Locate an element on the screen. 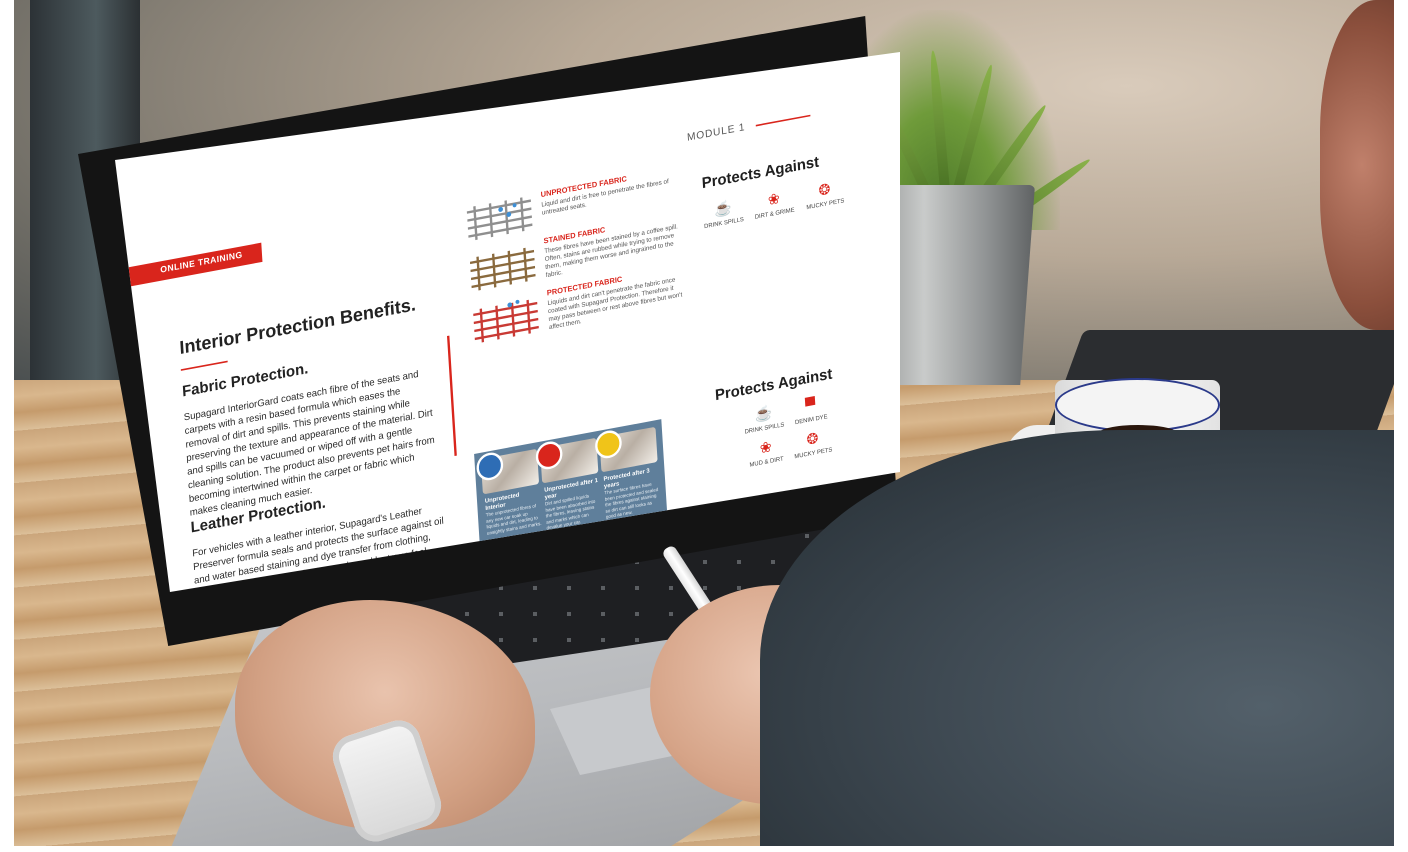 Image resolution: width=1408 pixels, height=852 pixels. page-title: Interior Protection Benefits. is located at coordinates (297, 326).